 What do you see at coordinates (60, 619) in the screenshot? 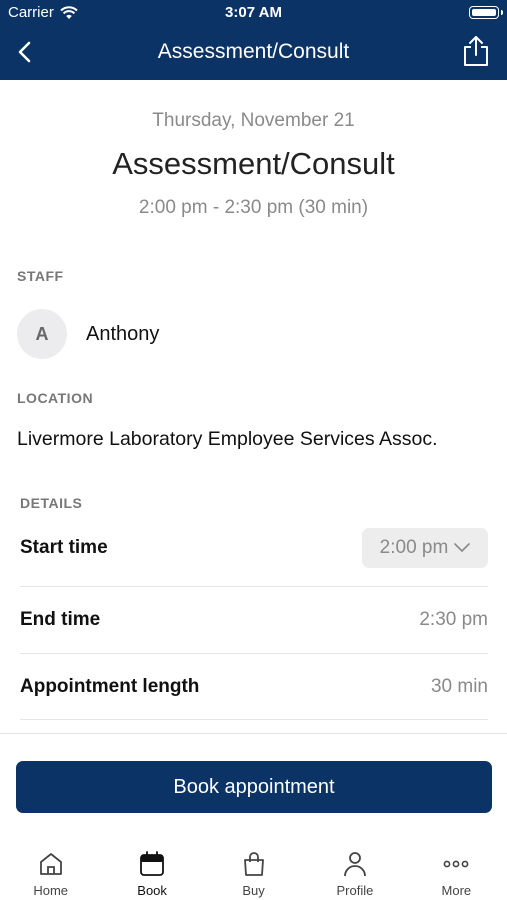
I see `end-time-label: End time` at bounding box center [60, 619].